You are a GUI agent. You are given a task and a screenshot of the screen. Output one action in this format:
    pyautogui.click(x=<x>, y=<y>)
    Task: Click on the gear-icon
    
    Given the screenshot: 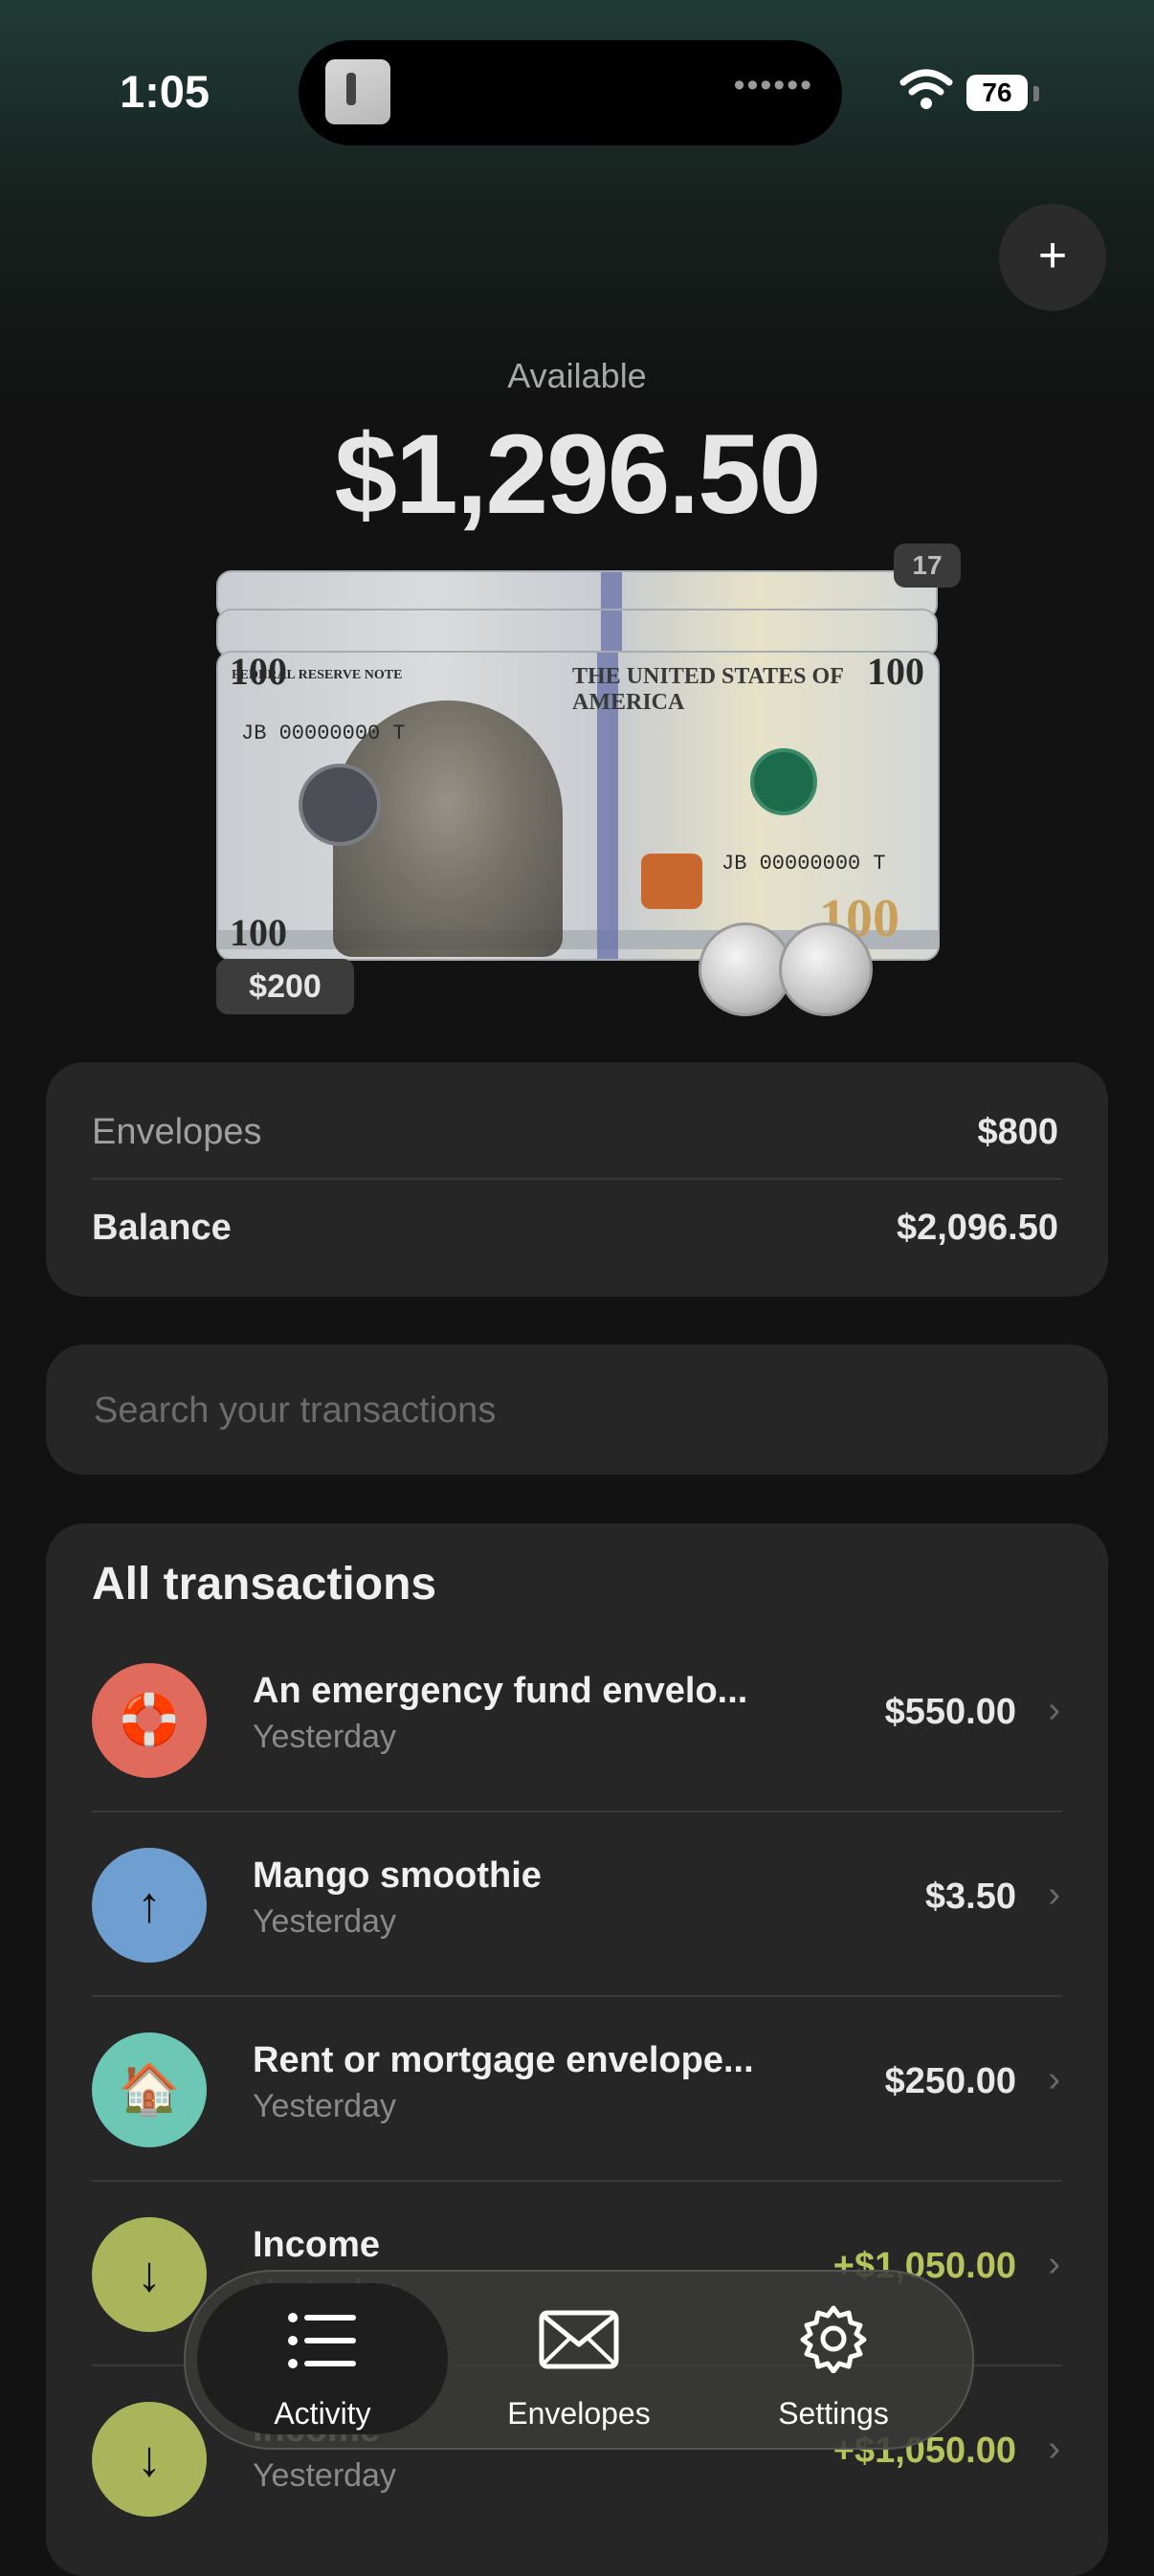 What is the action you would take?
    pyautogui.click(x=833, y=2339)
    